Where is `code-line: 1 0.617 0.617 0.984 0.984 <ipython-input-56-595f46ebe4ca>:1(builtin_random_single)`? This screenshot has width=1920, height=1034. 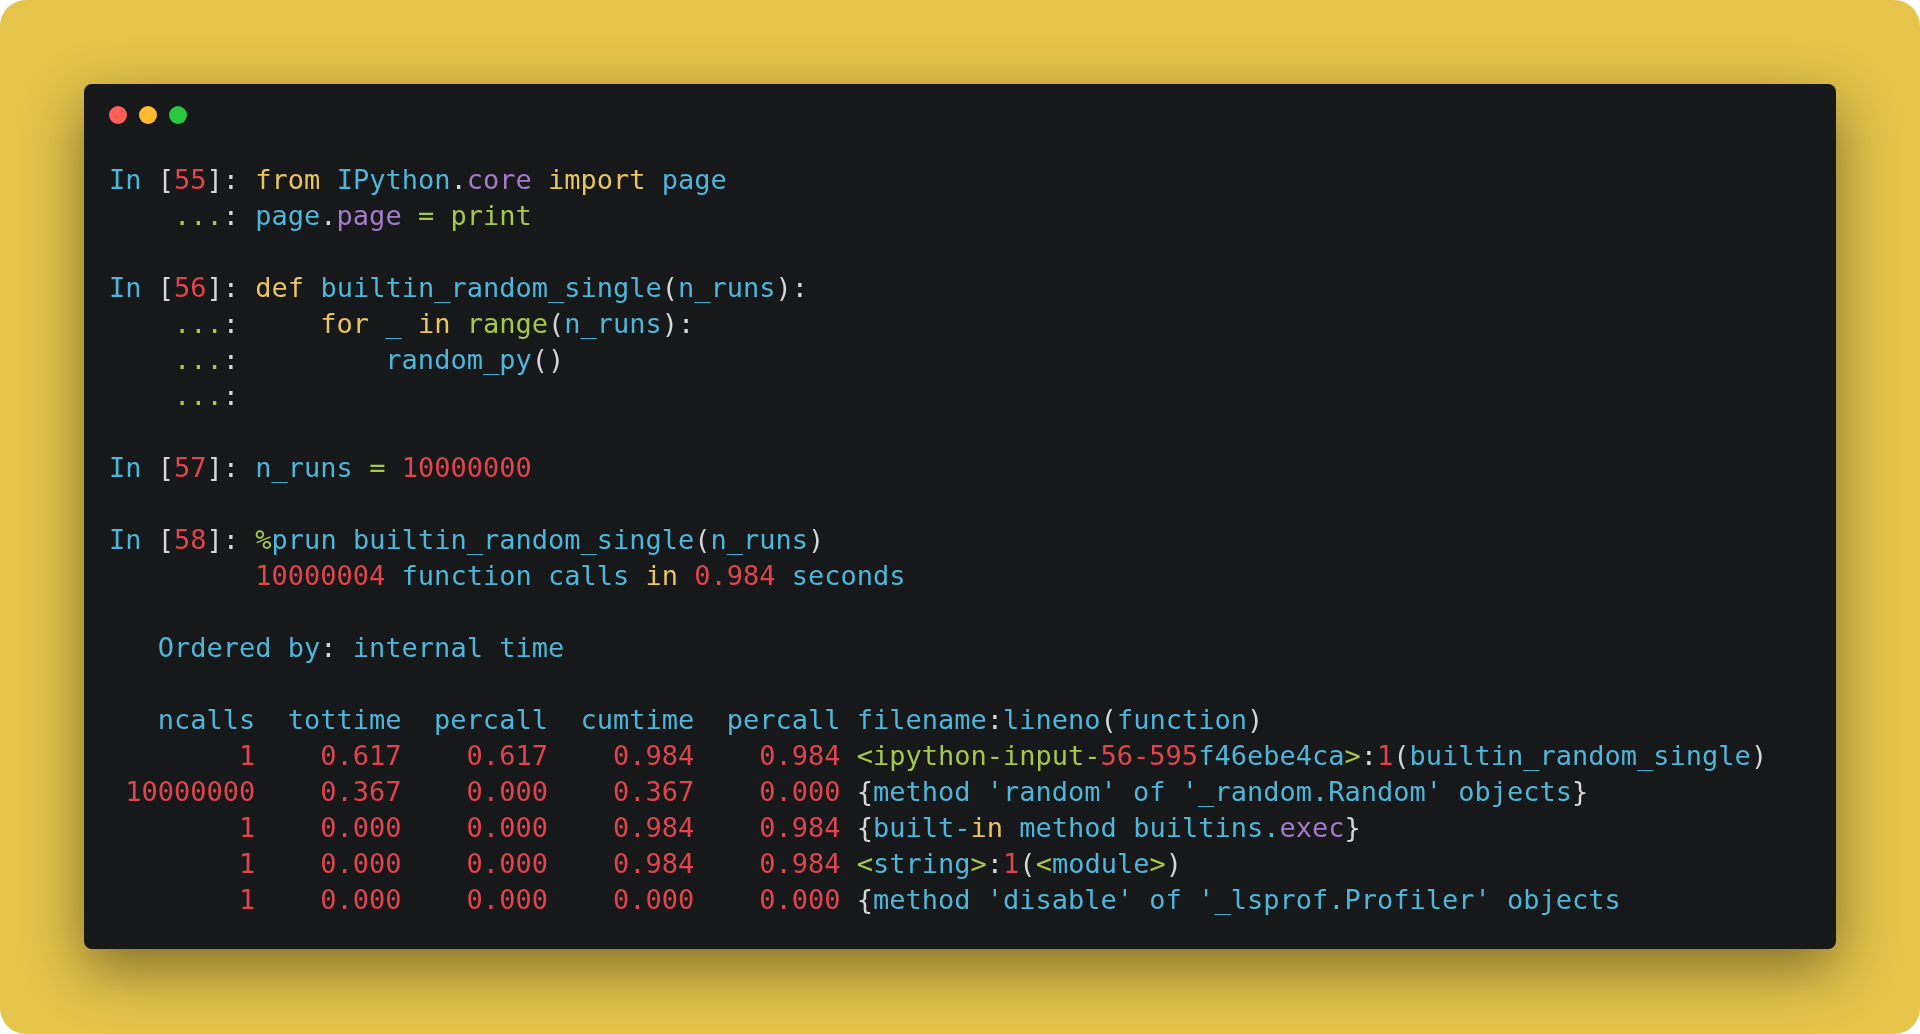 code-line: 1 0.617 0.617 0.984 0.984 <ipython-input-56-595f46ebe4ca>:1(builtin_random_single) is located at coordinates (1003, 756).